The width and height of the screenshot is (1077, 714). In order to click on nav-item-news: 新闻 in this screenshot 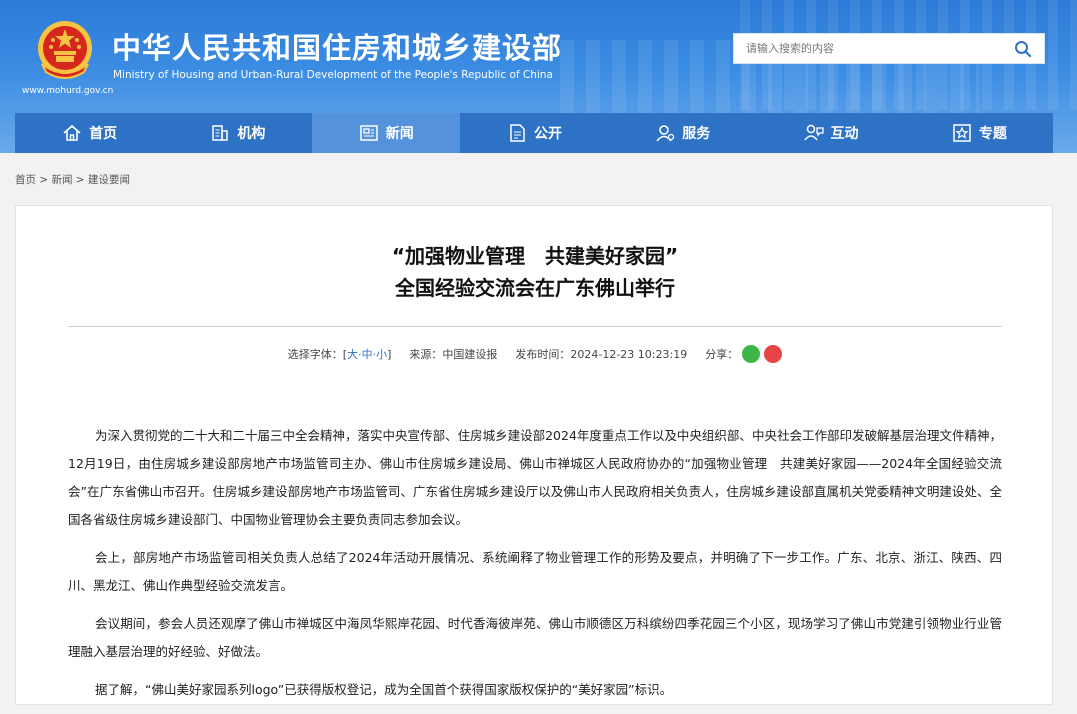, I will do `click(385, 133)`.